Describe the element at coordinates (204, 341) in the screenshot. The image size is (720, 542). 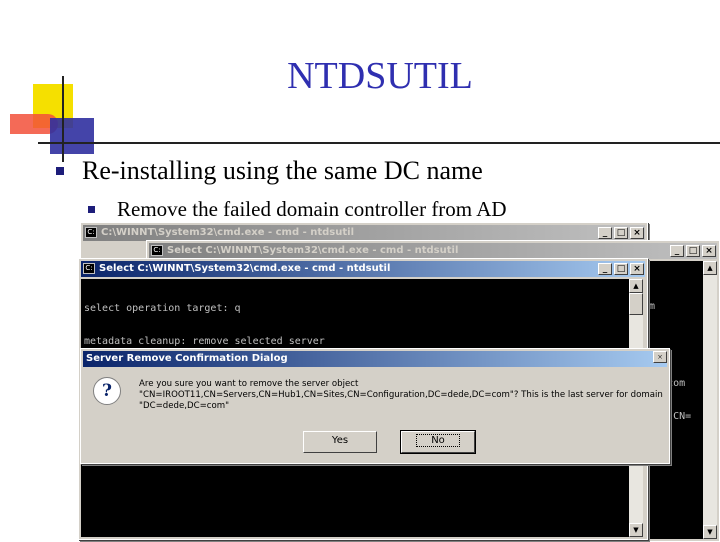
I see `console-line: metadata cleanup: remove selected server` at that location.